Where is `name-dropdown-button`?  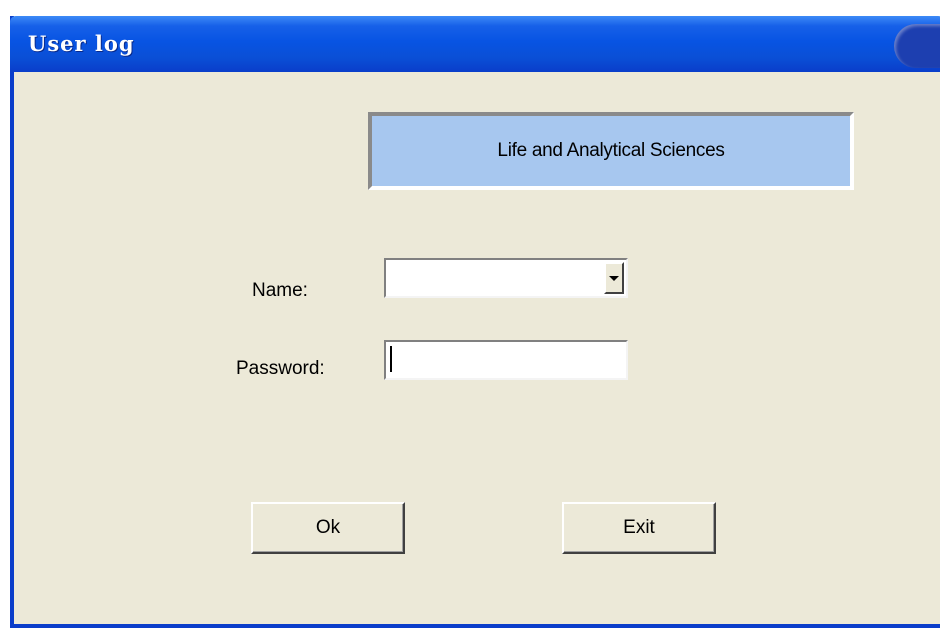
name-dropdown-button is located at coordinates (614, 278).